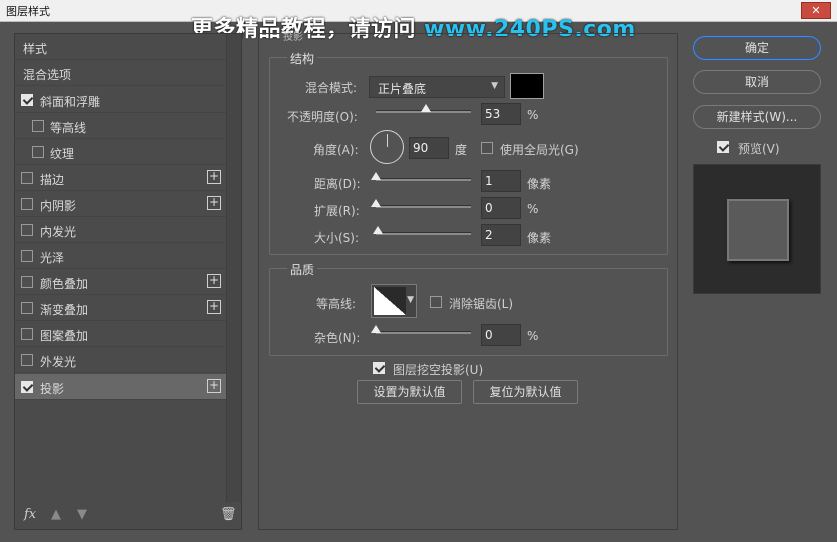 The width and height of the screenshot is (837, 542). What do you see at coordinates (331, 88) in the screenshot?
I see `blend-mode-label: 混合模式:` at bounding box center [331, 88].